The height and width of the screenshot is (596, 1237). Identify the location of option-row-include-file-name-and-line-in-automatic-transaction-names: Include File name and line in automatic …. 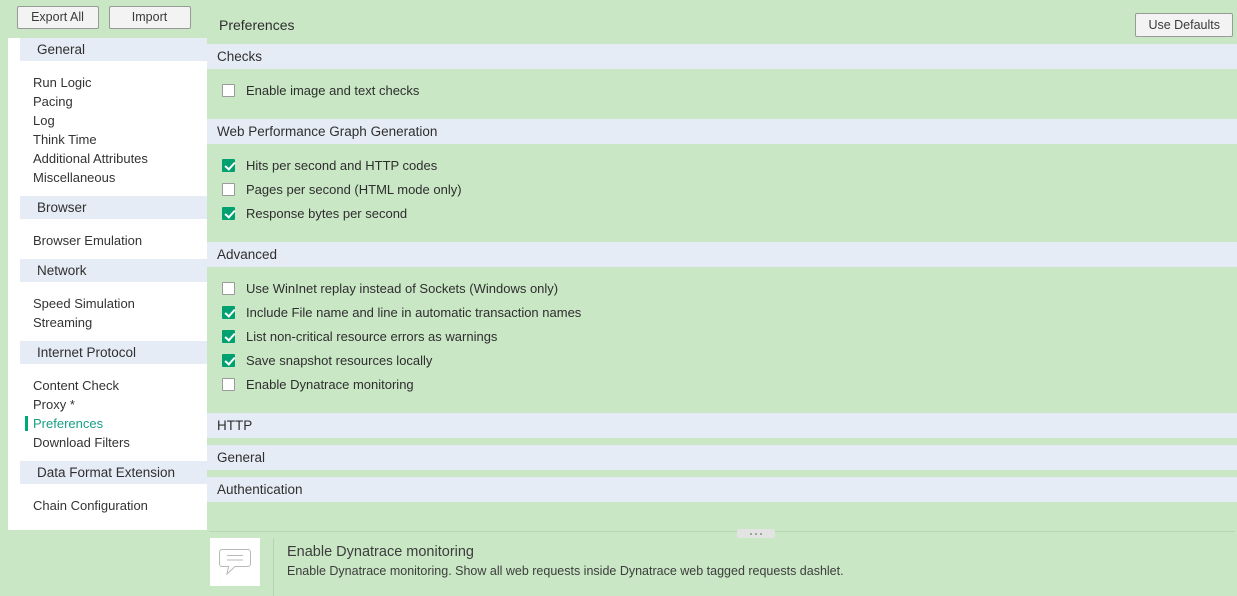
(718, 312).